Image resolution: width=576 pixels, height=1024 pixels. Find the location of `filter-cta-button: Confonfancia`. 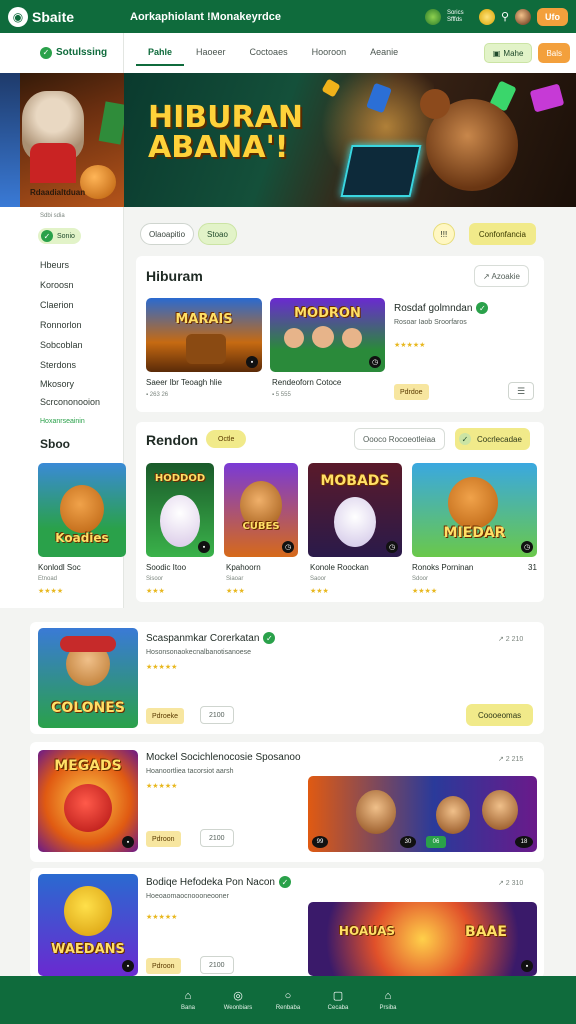

filter-cta-button: Confonfancia is located at coordinates (502, 234).